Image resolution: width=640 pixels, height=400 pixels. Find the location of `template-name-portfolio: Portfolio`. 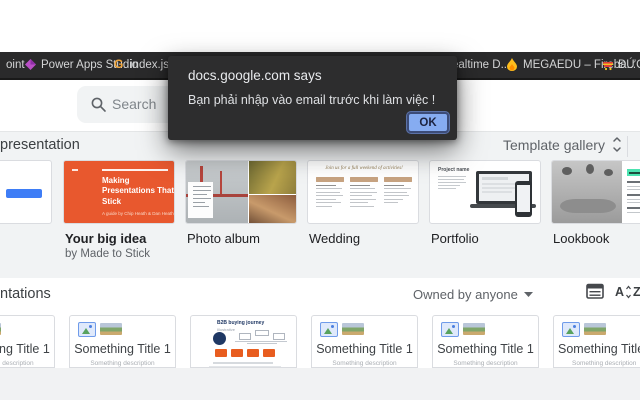

template-name-portfolio: Portfolio is located at coordinates (455, 238).